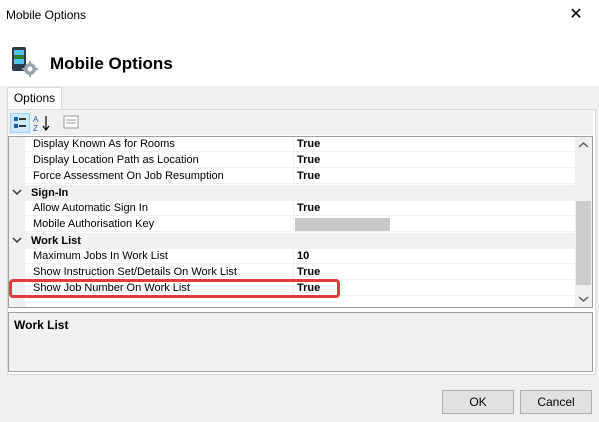 Image resolution: width=599 pixels, height=422 pixels. Describe the element at coordinates (50, 193) in the screenshot. I see `category-label: Sign-In` at that location.